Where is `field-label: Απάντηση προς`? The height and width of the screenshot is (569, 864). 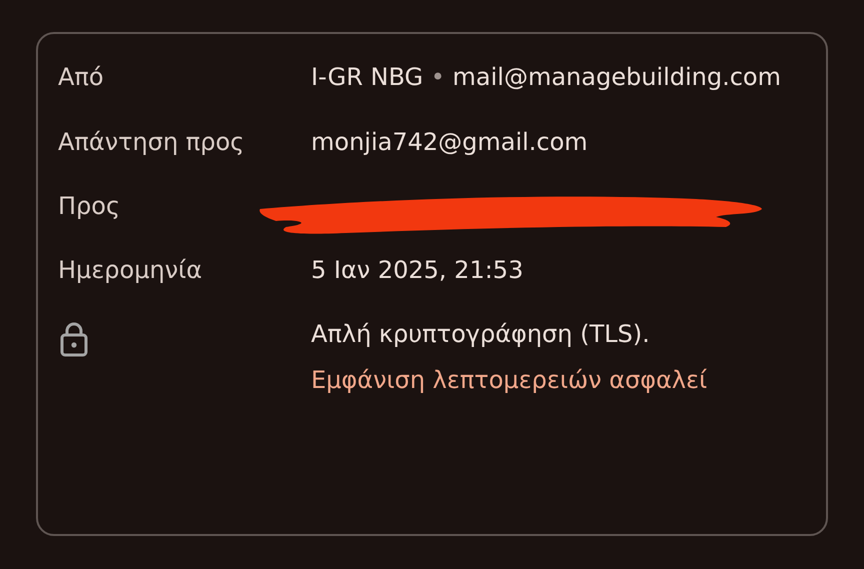 field-label: Απάντηση προς is located at coordinates (152, 142).